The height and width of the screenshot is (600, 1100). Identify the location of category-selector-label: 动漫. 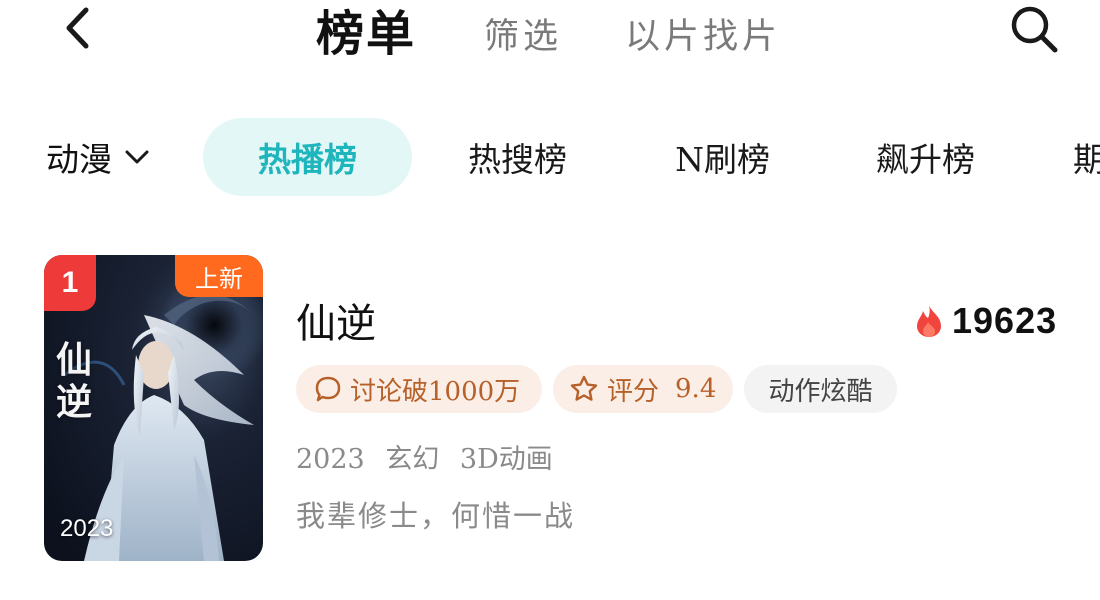
(79, 159).